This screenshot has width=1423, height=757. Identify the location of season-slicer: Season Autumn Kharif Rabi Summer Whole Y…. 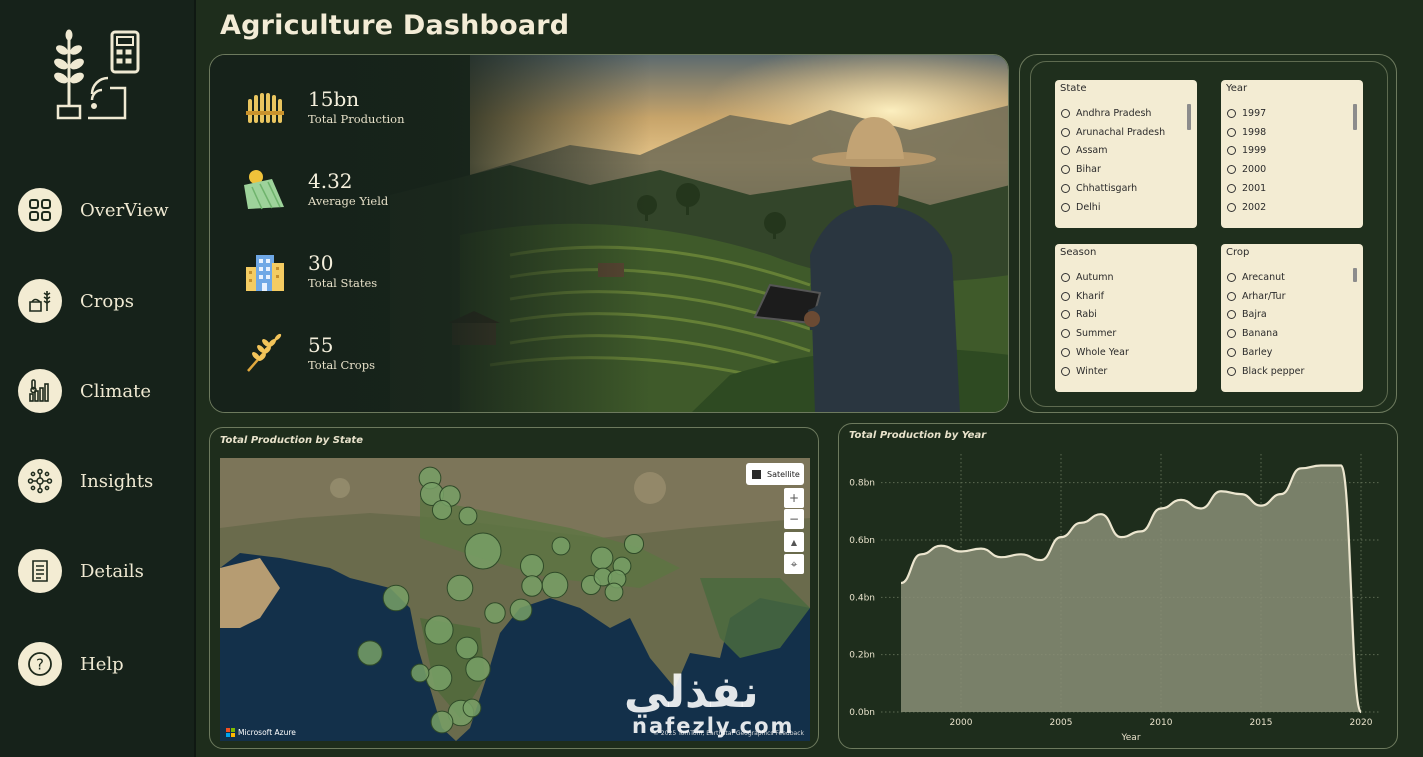
(1126, 318).